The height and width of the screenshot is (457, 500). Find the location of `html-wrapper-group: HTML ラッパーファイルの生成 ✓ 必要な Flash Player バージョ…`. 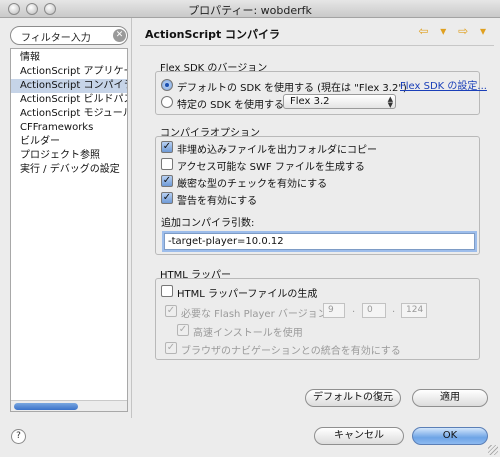

html-wrapper-group: HTML ラッパーファイルの生成 ✓ 必要な Flash Player バージョ… is located at coordinates (317, 319).